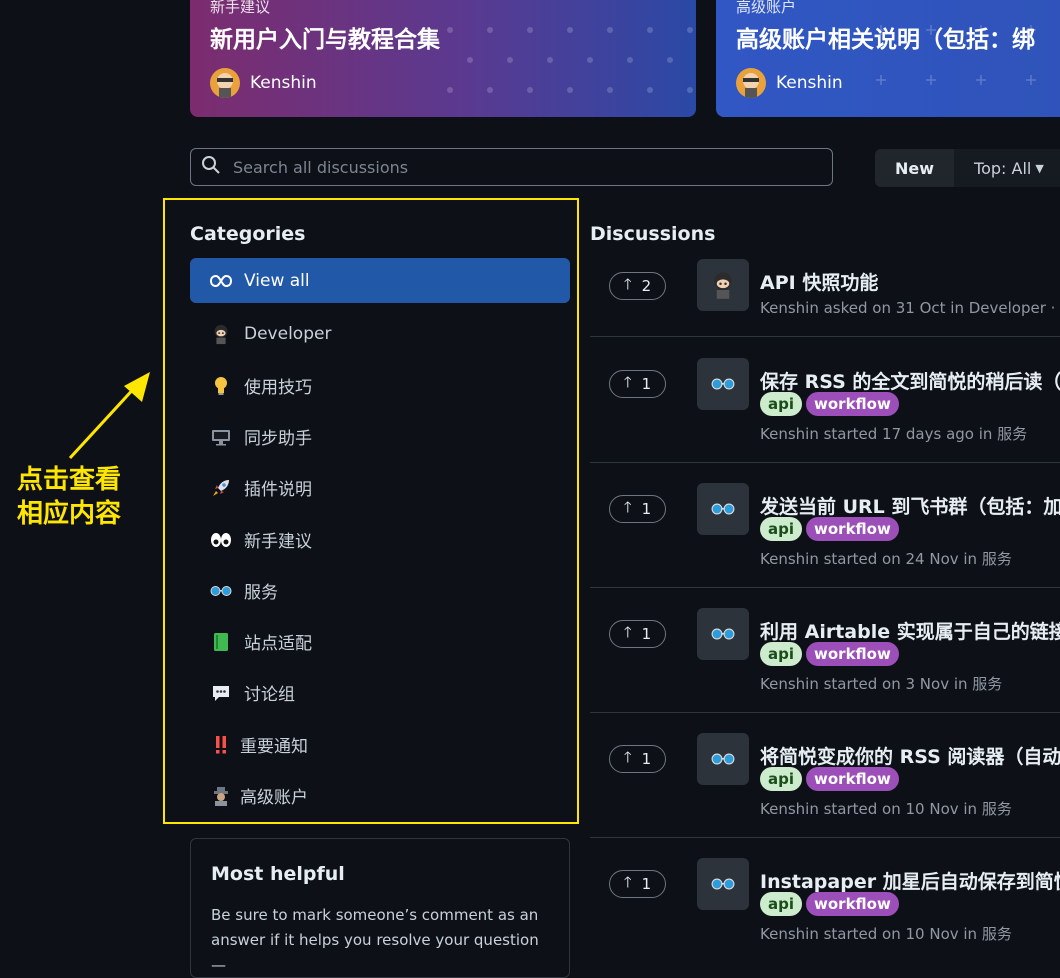  I want to click on upvote-button: 🡑 2, so click(637, 286).